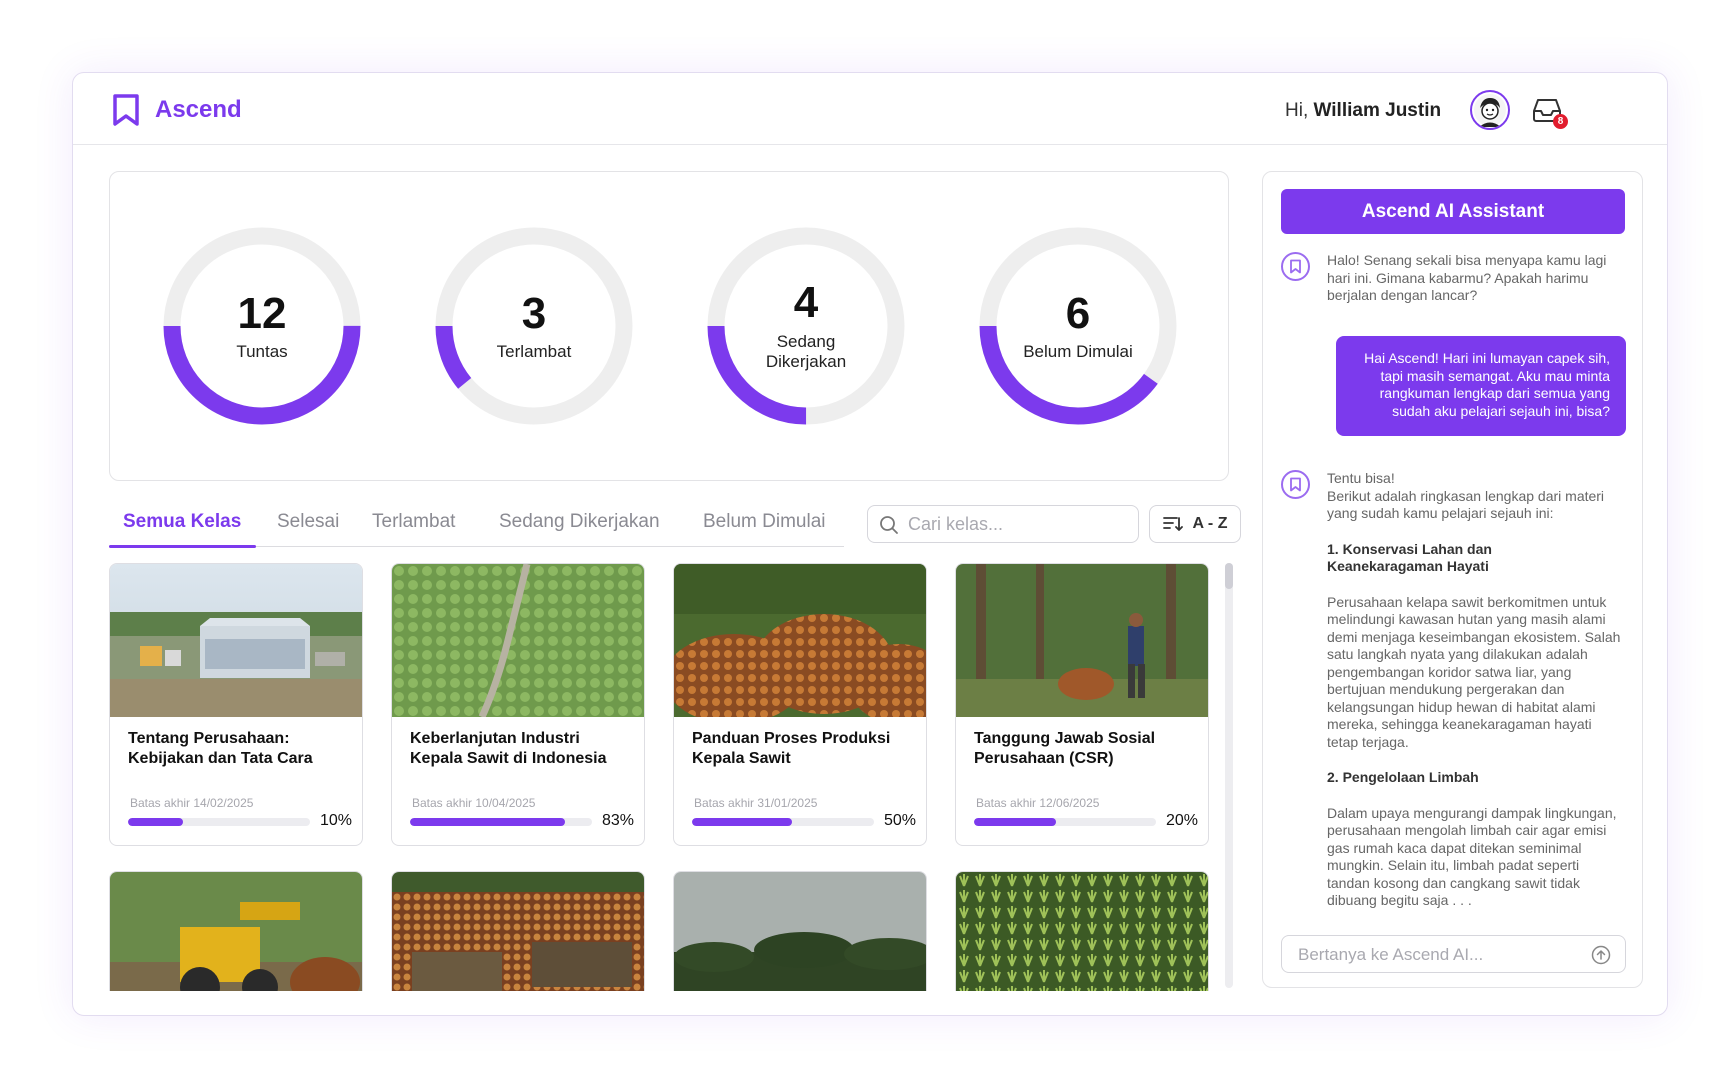 The image size is (1728, 1080). I want to click on trucks-photo, so click(518, 931).